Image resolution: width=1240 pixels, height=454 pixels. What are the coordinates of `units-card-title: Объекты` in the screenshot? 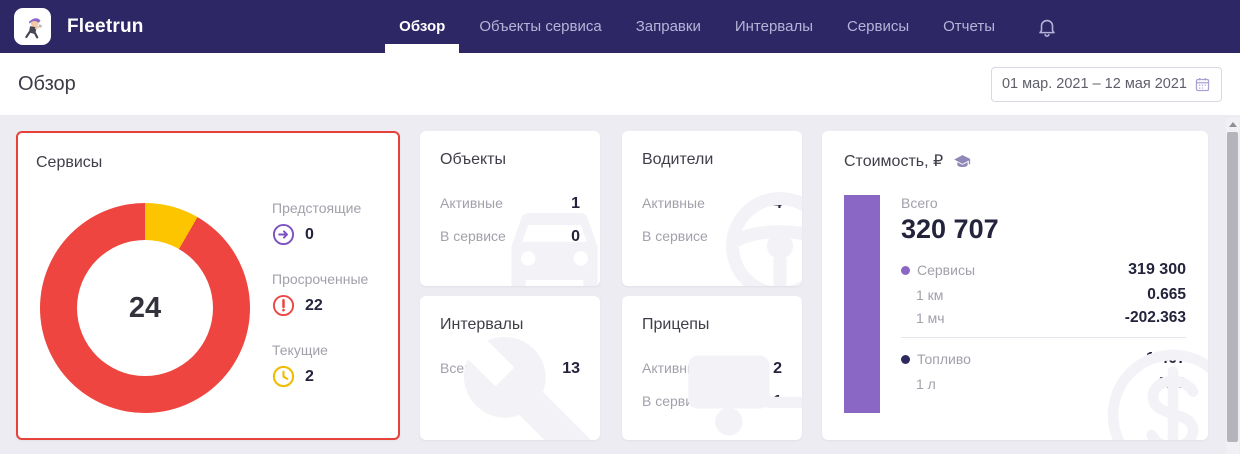 It's located at (473, 159).